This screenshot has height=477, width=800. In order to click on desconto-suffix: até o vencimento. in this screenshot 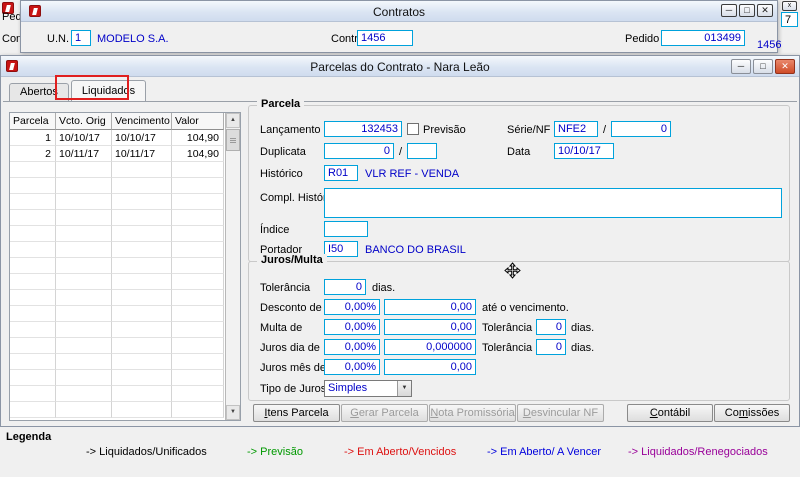, I will do `click(525, 308)`.